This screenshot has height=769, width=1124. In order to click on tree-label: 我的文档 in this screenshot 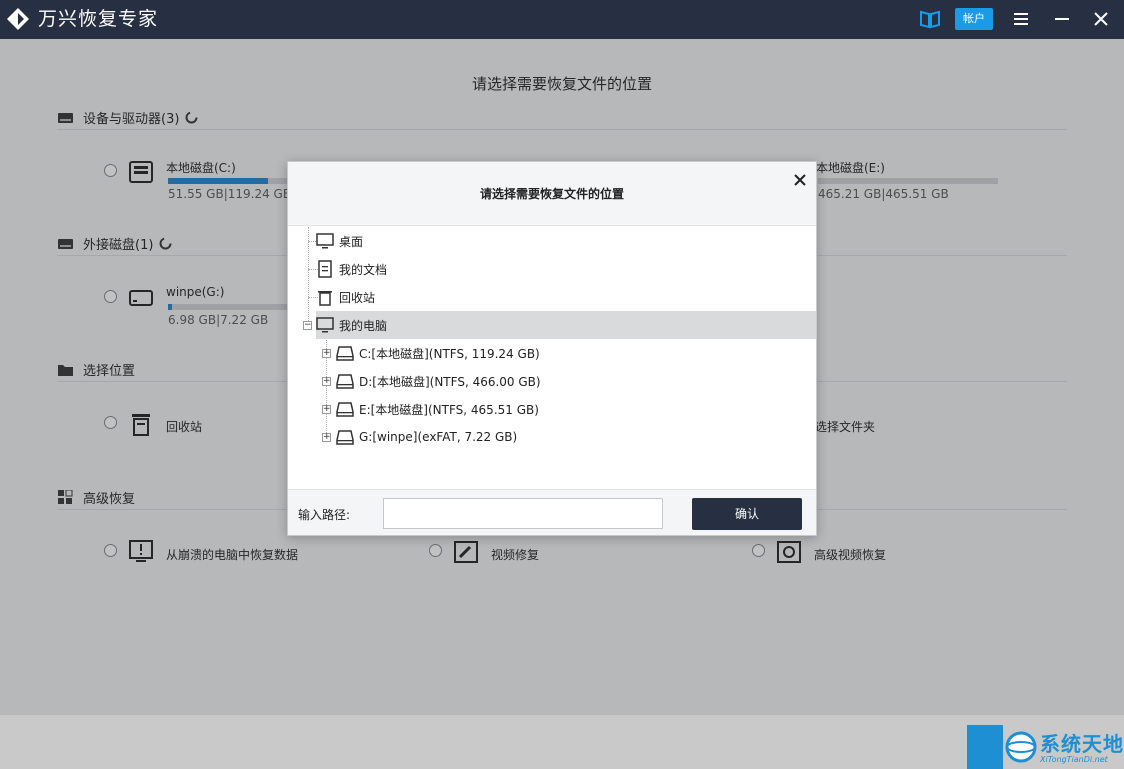, I will do `click(363, 269)`.